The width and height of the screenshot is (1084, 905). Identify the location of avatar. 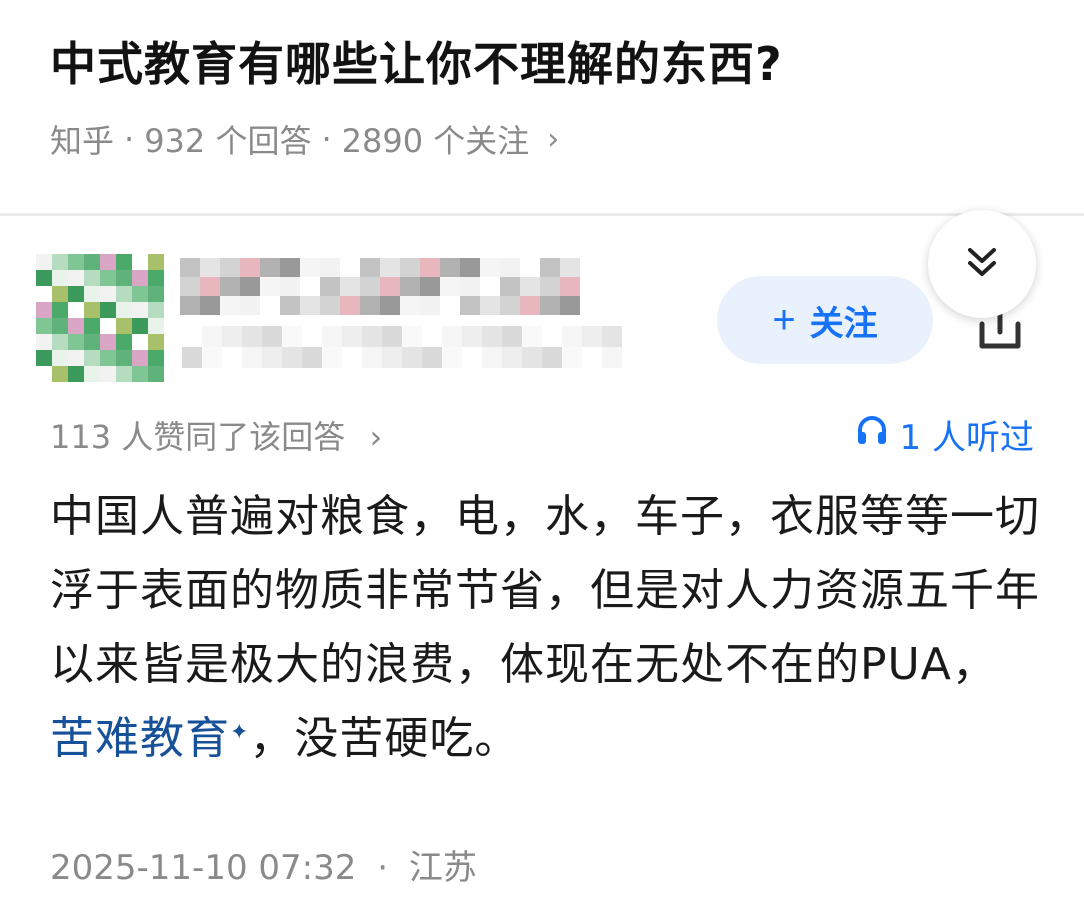
(100, 318).